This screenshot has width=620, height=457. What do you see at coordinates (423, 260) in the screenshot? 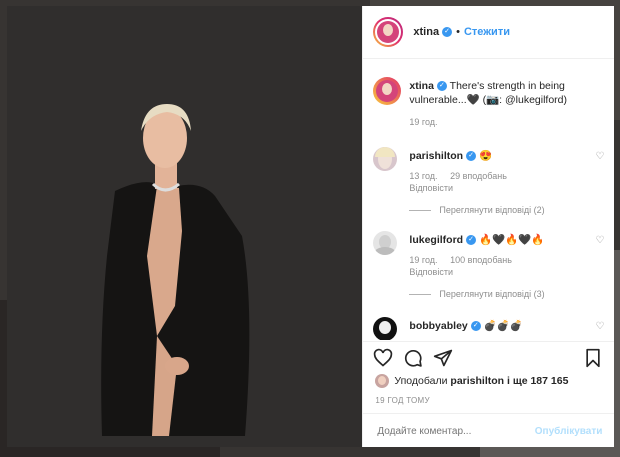
I see `comment-age: 19 год.` at bounding box center [423, 260].